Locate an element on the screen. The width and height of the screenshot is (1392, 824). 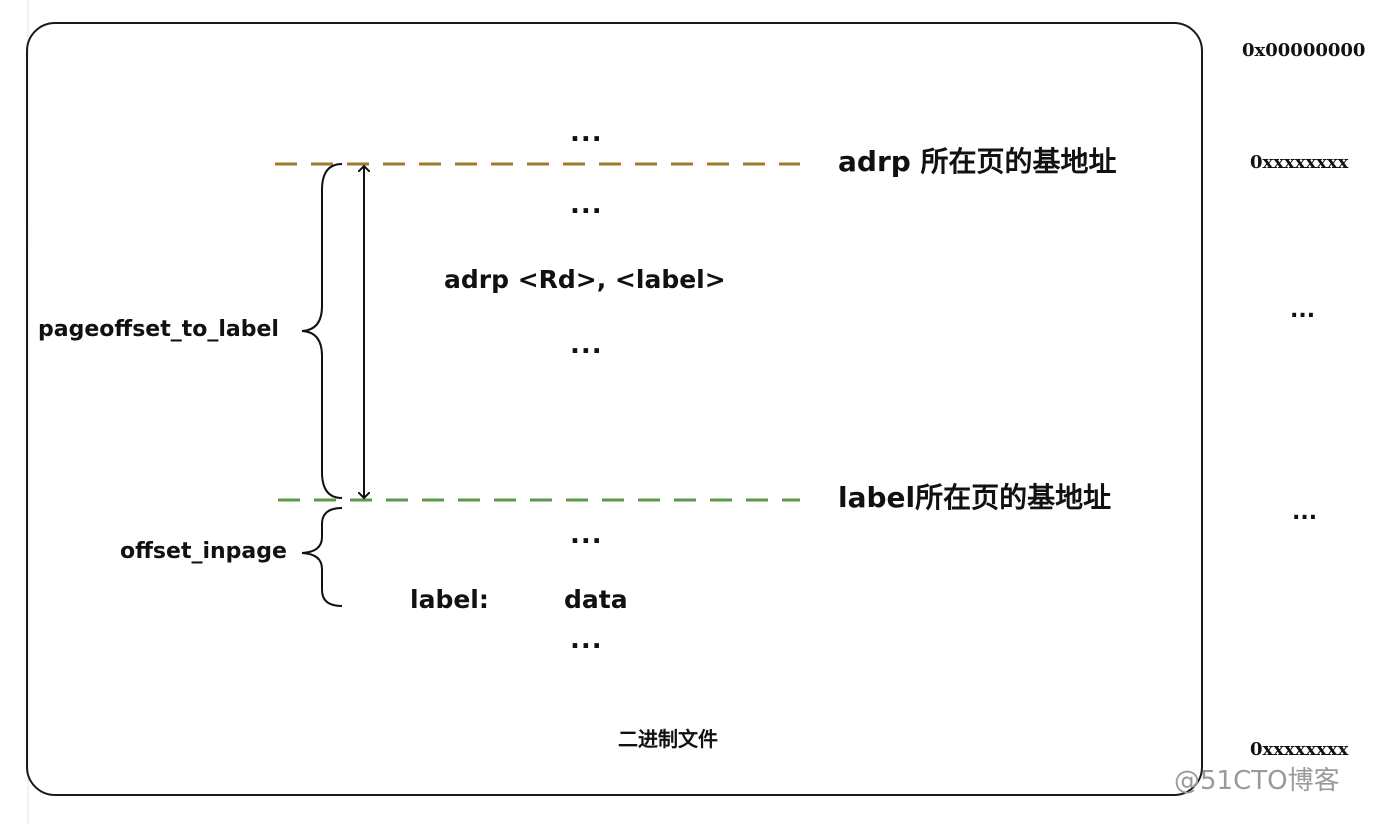
address-adrp-base: 0xxxxxxxx is located at coordinates (1299, 162).